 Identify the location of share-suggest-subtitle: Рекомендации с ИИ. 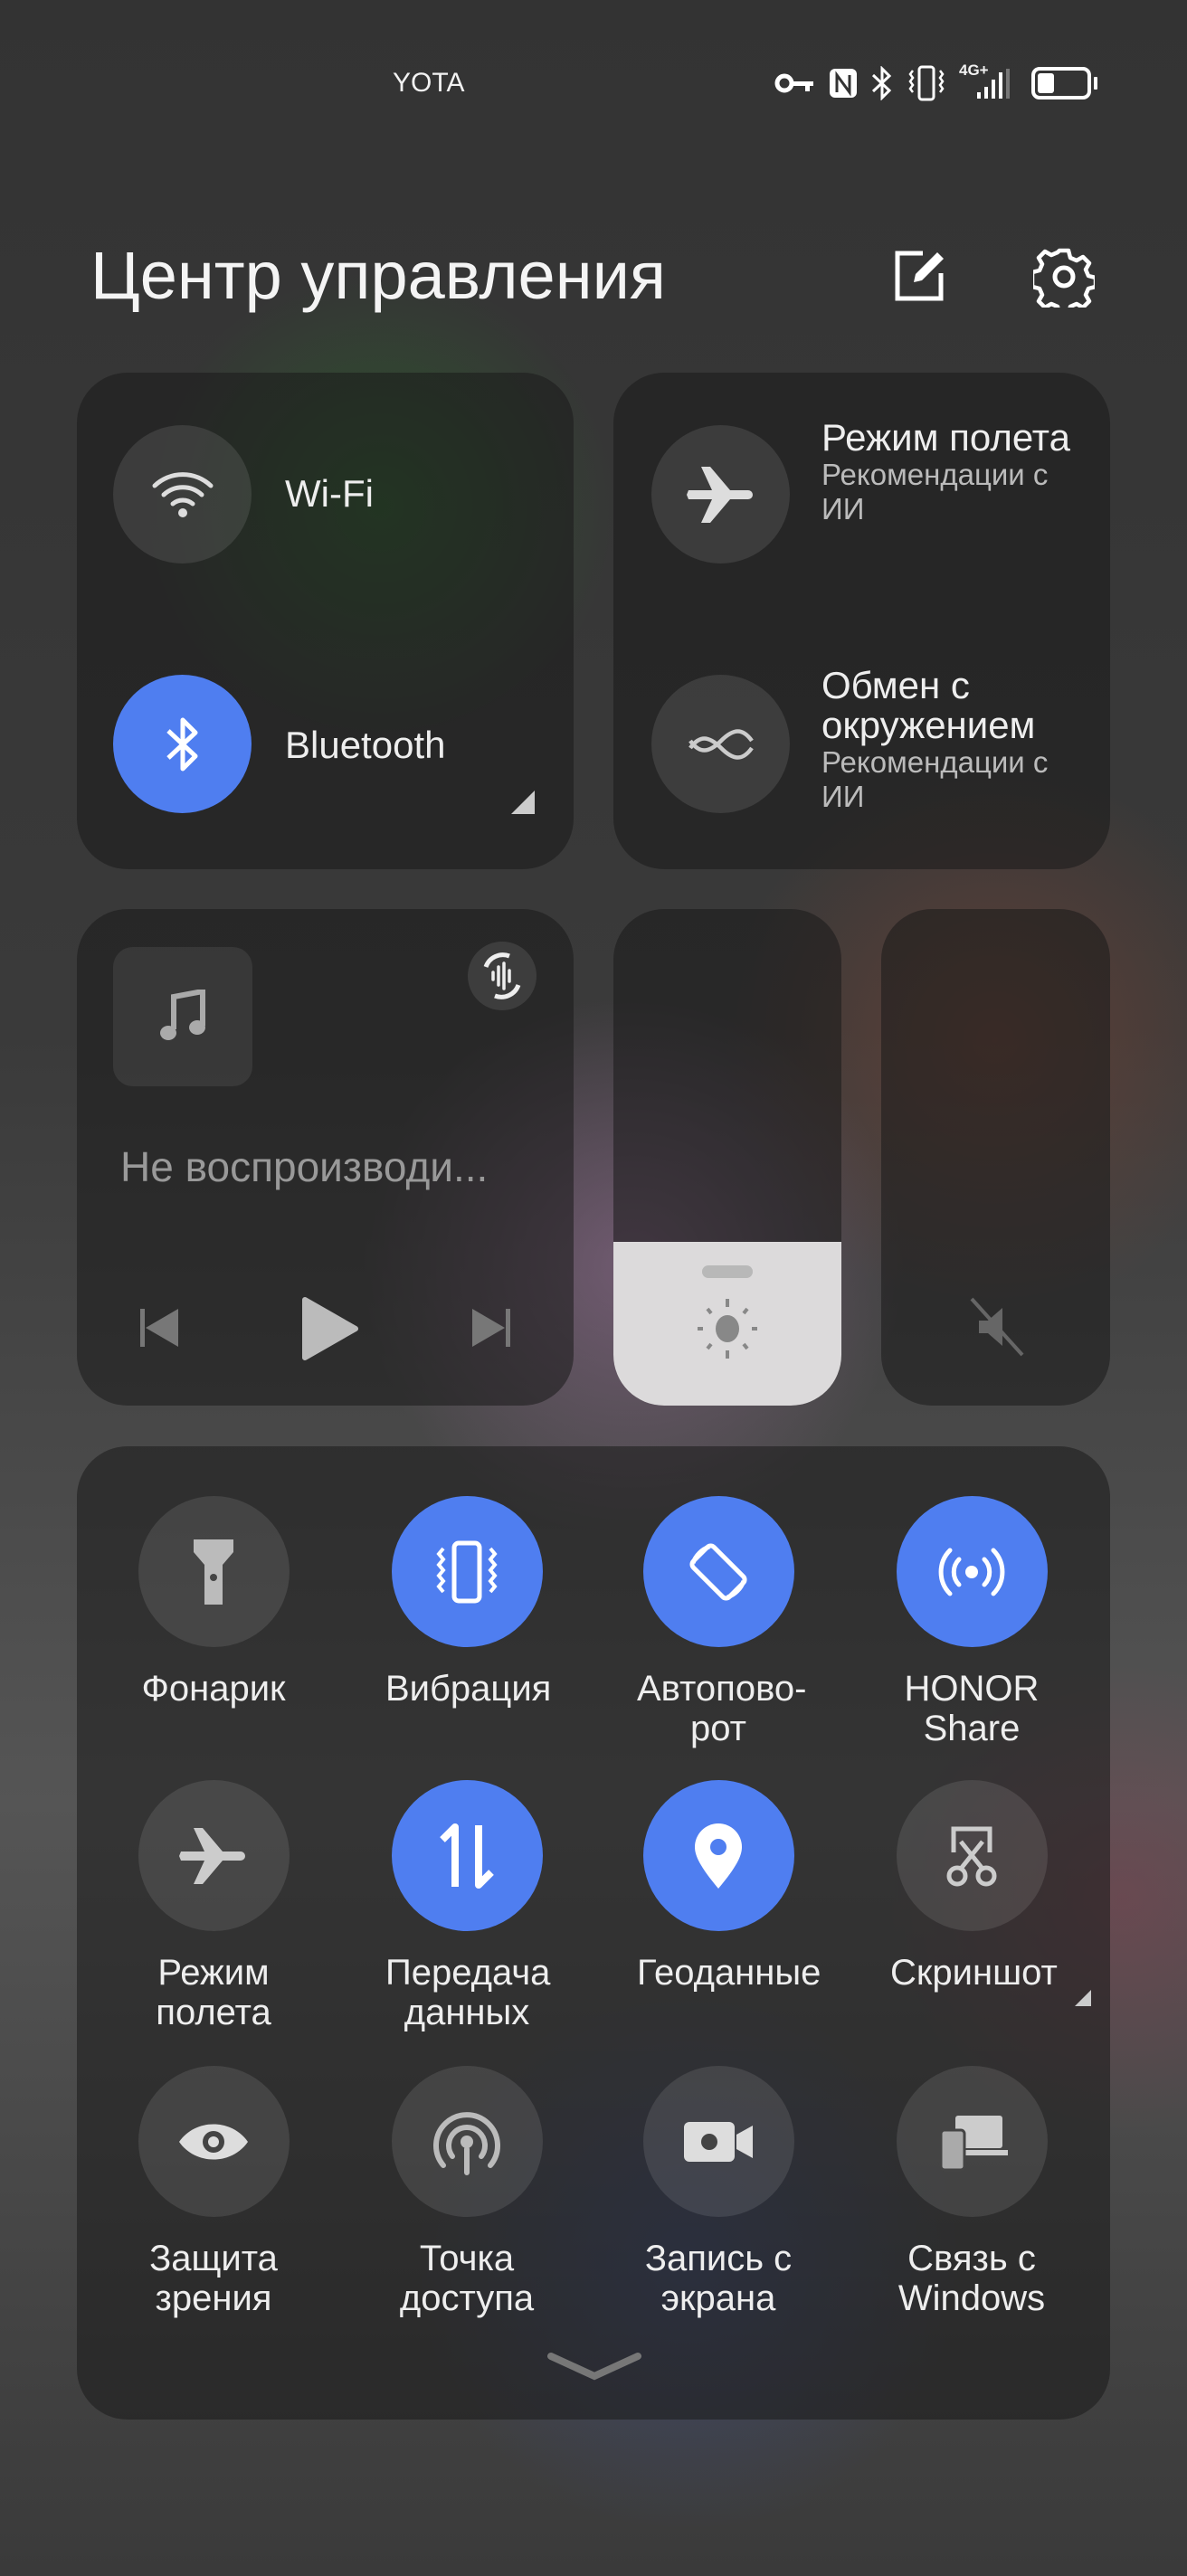
(935, 779).